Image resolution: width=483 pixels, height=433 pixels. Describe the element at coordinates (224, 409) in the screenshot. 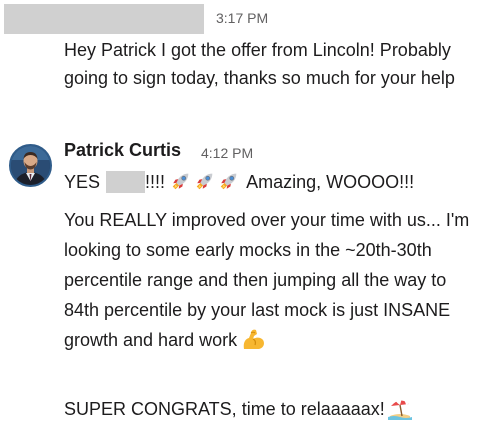

I see `paragraph-3-text: SUPER CONGRATS, time to relaaaaax!` at that location.